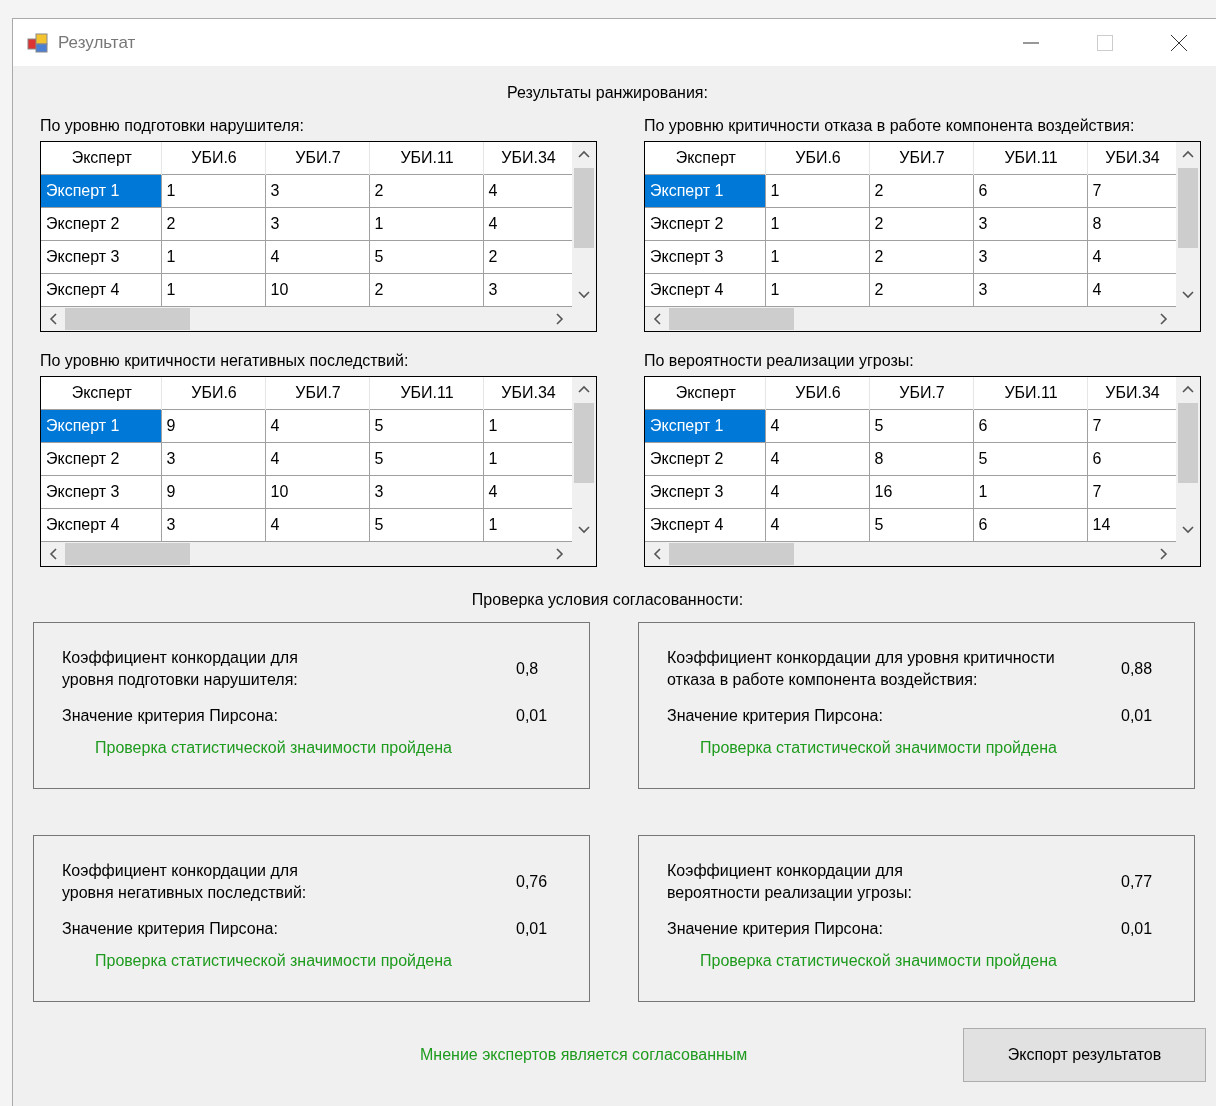  Describe the element at coordinates (225, 361) in the screenshot. I see `grid-caption: По уровню критичности негативных последствий:` at that location.